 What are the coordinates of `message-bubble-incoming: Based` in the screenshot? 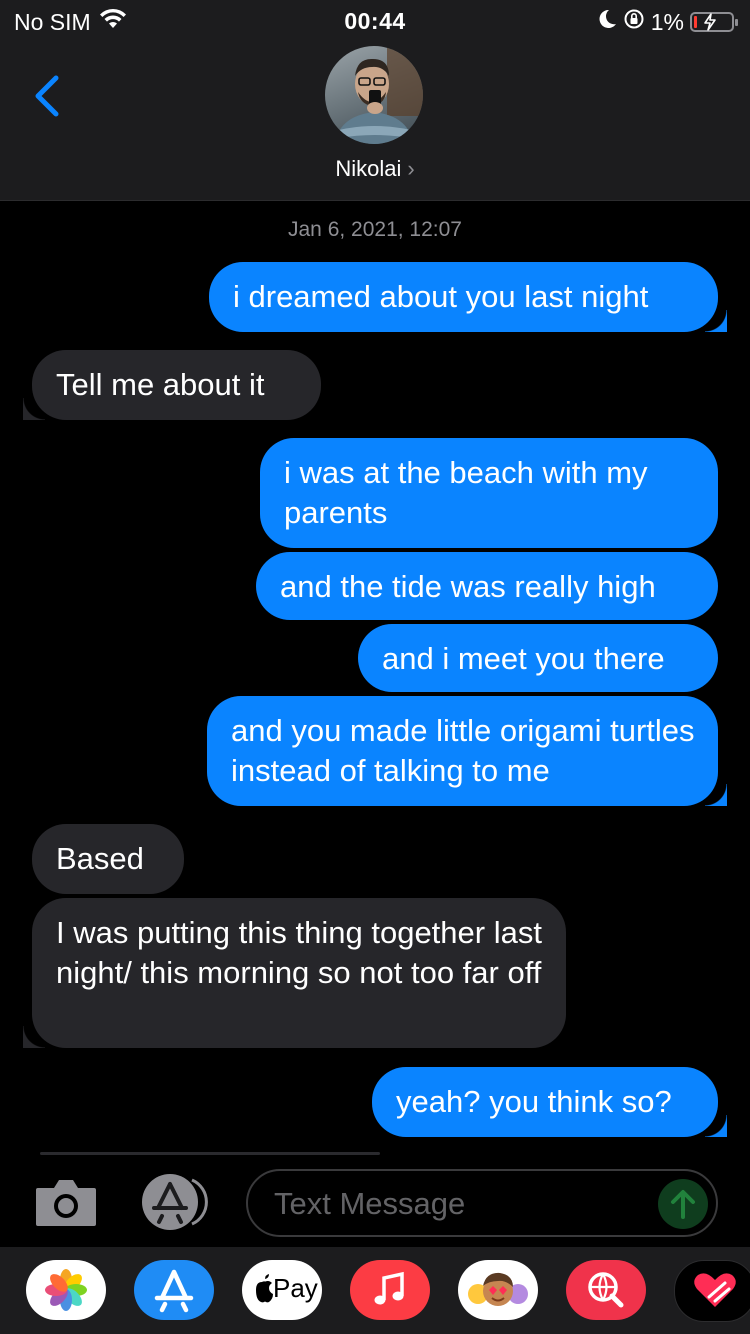 It's located at (108, 859).